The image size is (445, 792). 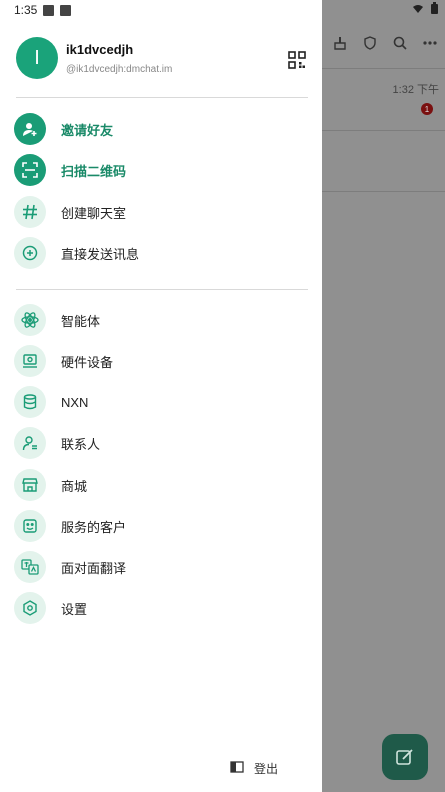 I want to click on menu-label: 设置, so click(x=74, y=609).